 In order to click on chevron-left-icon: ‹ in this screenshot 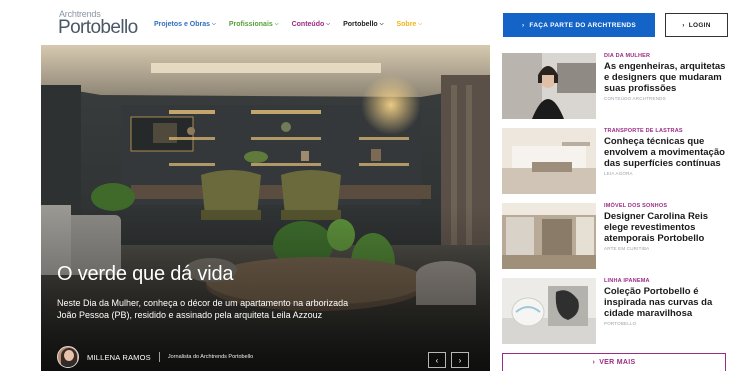, I will do `click(437, 360)`.